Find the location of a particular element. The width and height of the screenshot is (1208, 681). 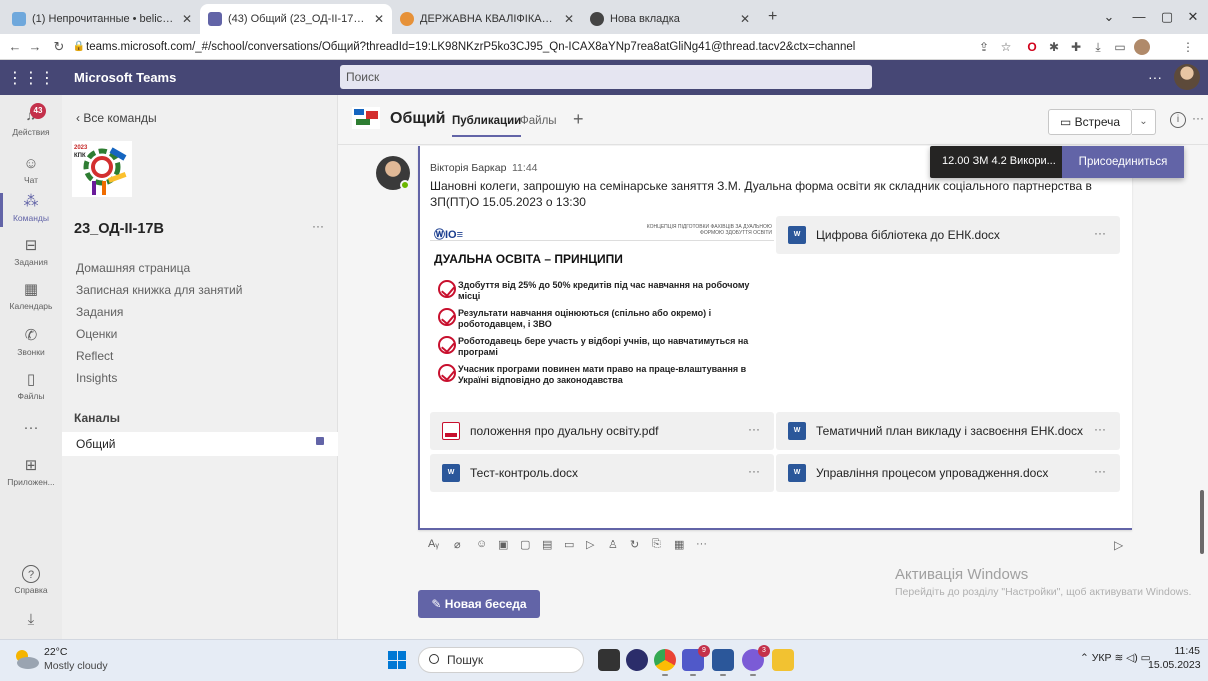

extension-icon: ✱ is located at coordinates (1054, 47).